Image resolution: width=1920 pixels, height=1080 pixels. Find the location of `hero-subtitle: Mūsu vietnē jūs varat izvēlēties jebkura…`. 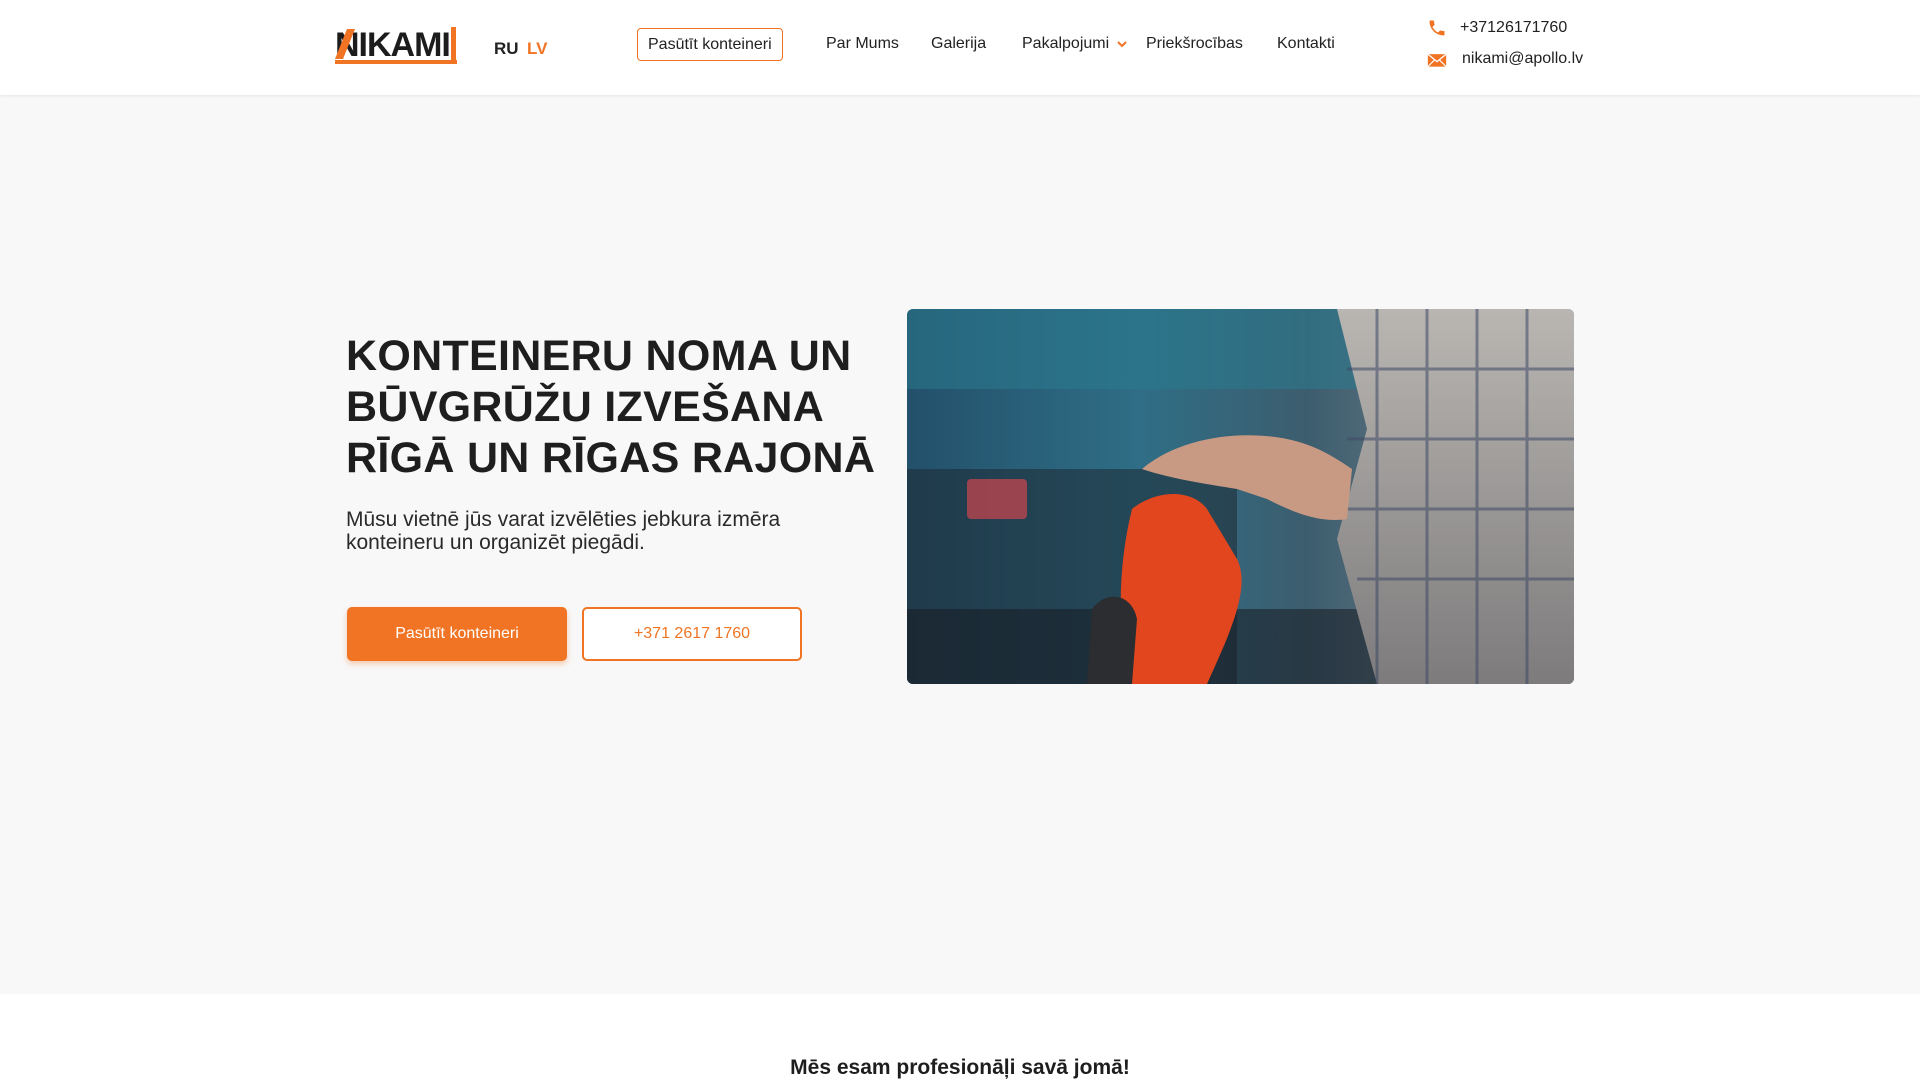

hero-subtitle: Mūsu vietnē jūs varat izvēlēties jebkura… is located at coordinates (563, 531).